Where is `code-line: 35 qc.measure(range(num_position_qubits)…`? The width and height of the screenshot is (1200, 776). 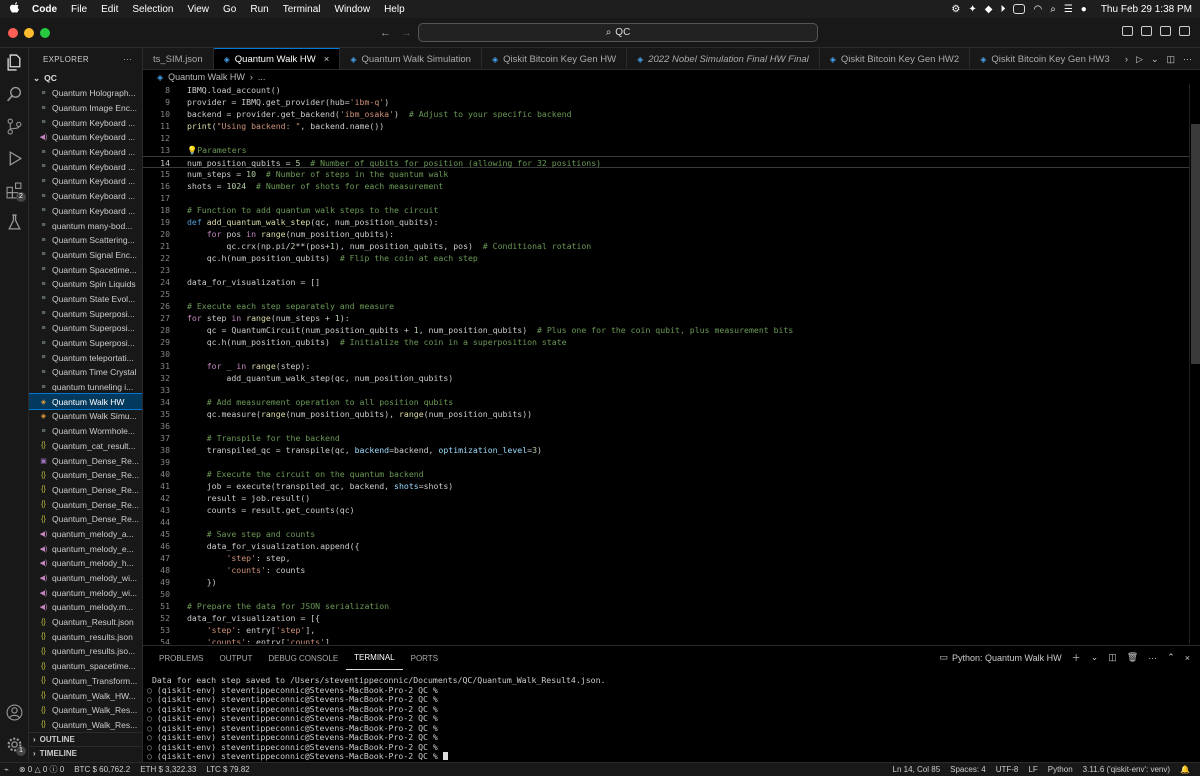 code-line: 35 qc.measure(range(num_position_qubits)… is located at coordinates (666, 414).